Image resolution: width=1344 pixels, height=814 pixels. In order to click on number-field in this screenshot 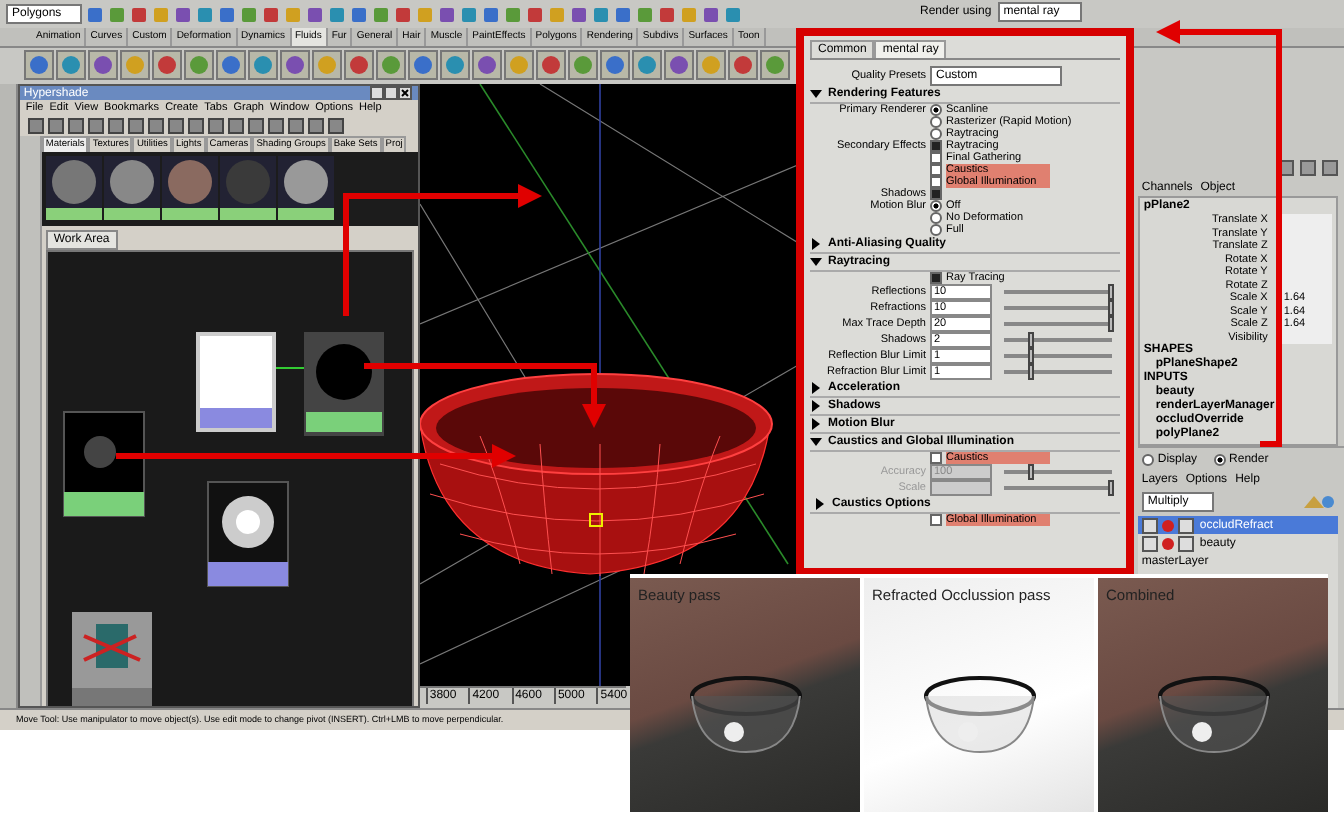, I will do `click(961, 488)`.